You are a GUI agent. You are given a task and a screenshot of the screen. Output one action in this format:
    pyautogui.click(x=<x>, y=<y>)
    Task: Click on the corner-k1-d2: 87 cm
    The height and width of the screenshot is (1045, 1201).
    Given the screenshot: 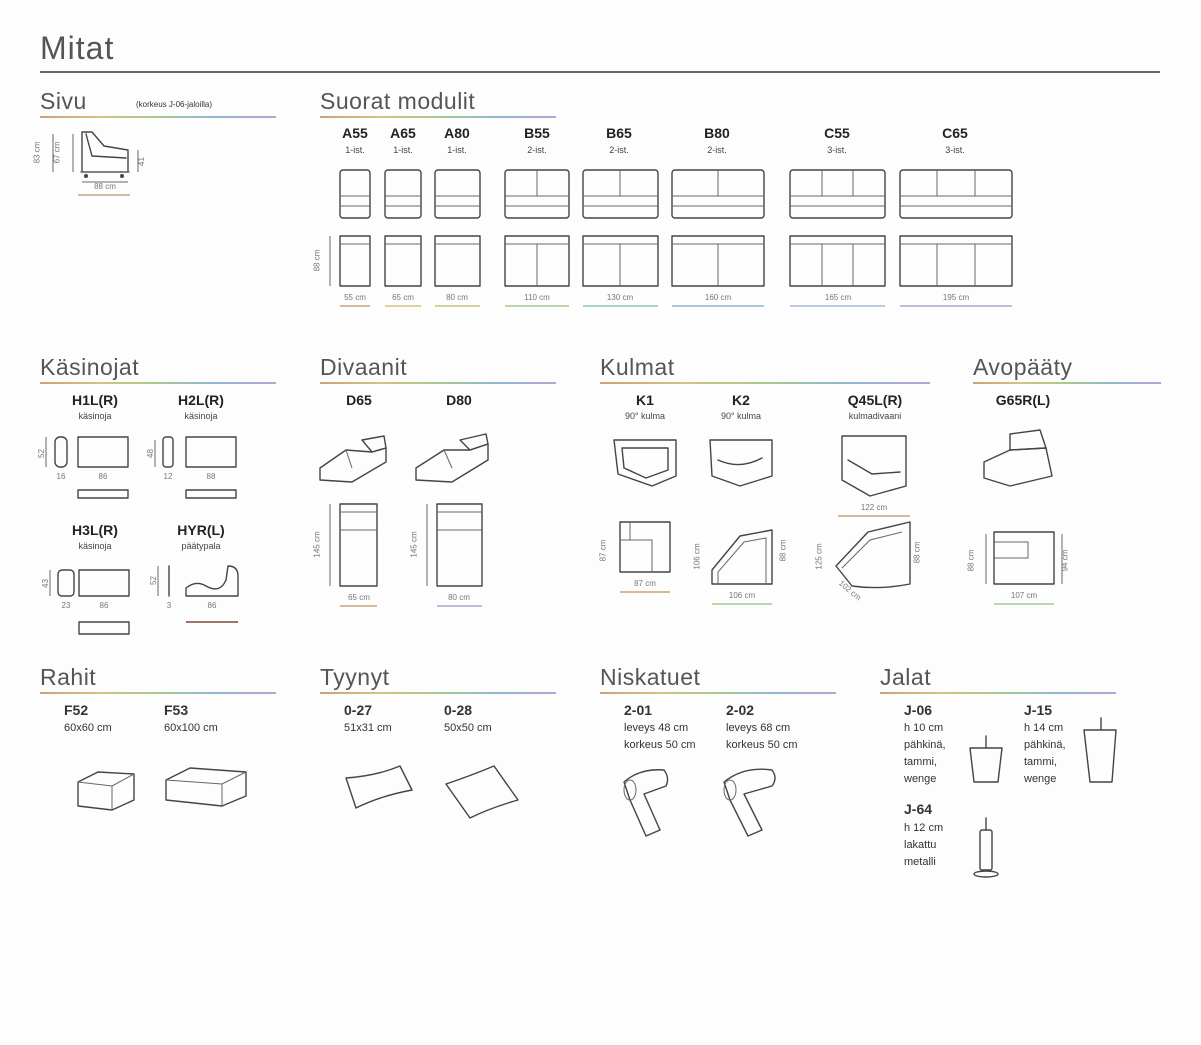 What is the action you would take?
    pyautogui.click(x=645, y=583)
    